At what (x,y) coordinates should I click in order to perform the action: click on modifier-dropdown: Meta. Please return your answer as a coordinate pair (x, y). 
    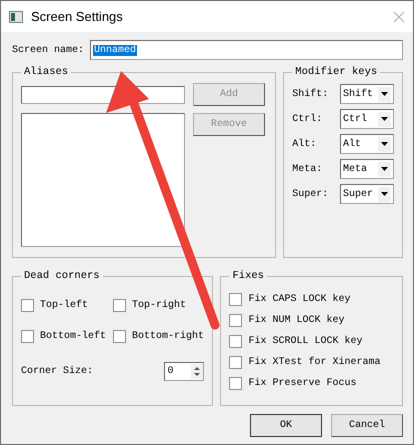
    Looking at the image, I should click on (367, 169).